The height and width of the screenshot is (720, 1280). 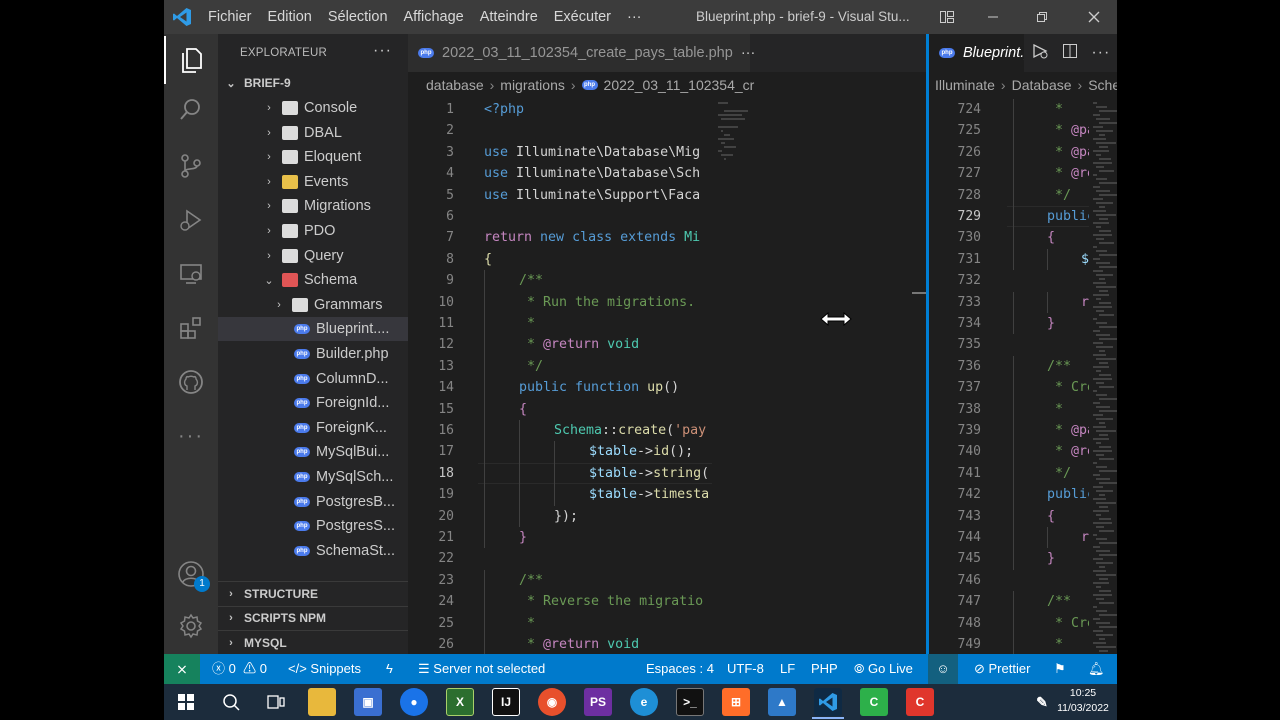 I want to click on terminal-icon: >_, so click(x=690, y=702).